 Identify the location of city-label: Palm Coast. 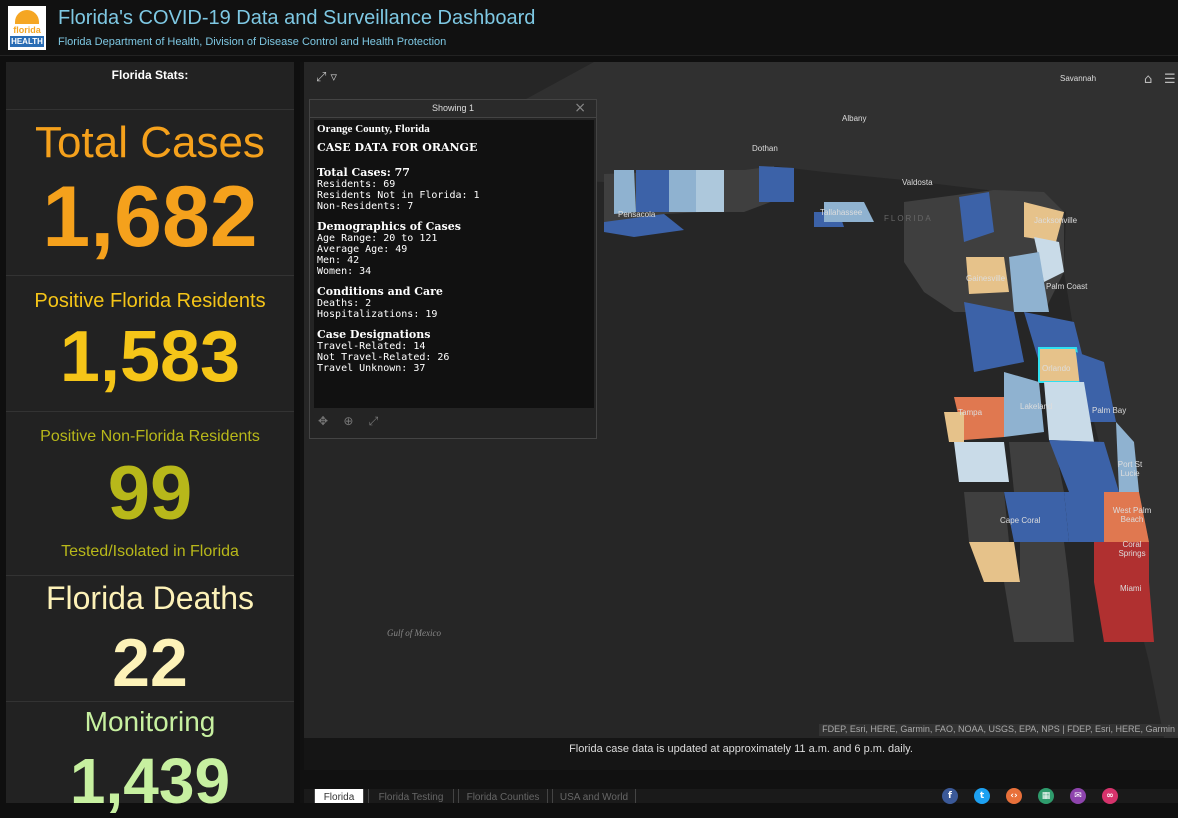
(1067, 286).